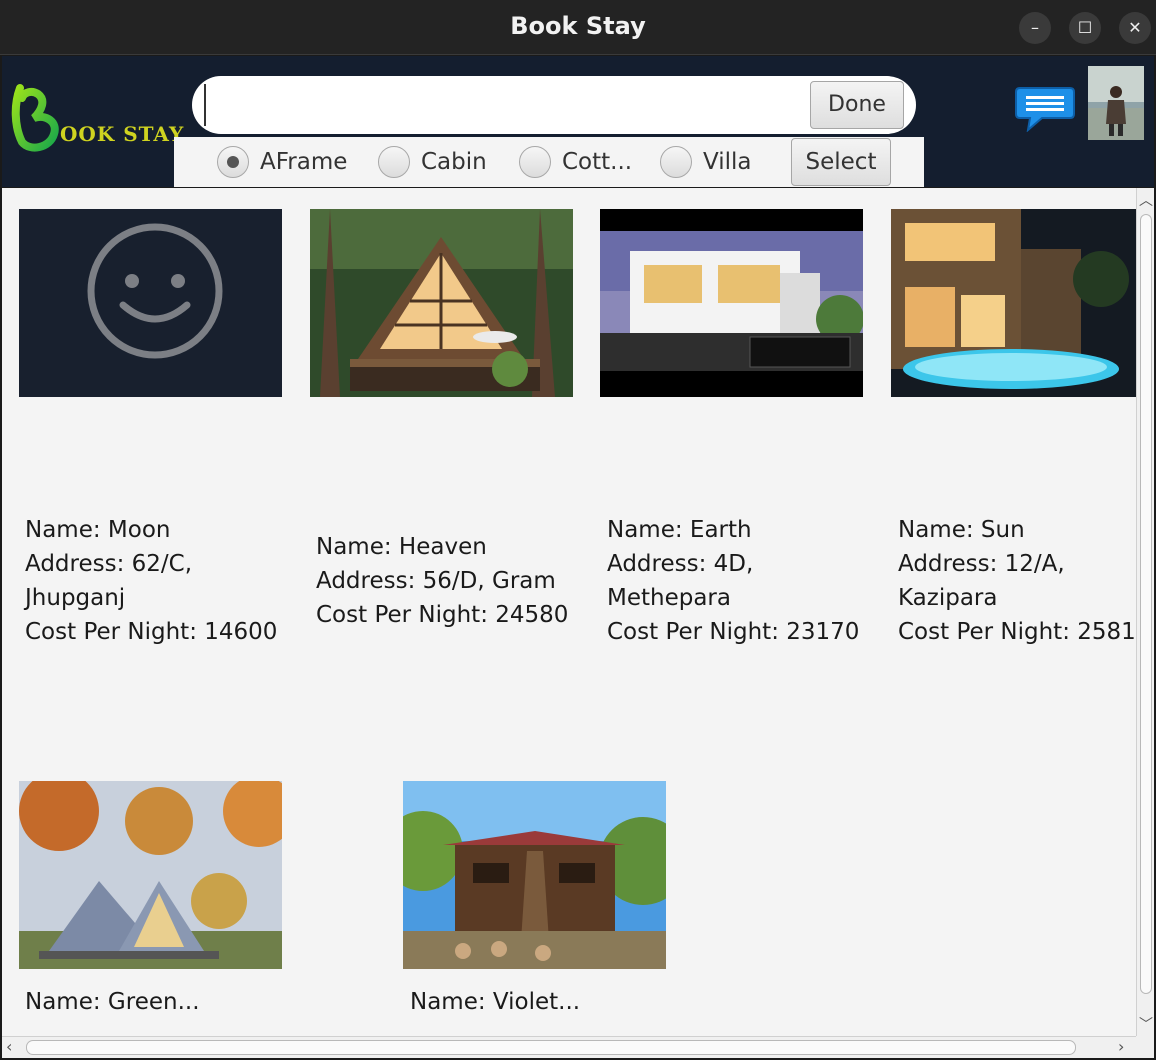 The width and height of the screenshot is (1156, 1060). What do you see at coordinates (961, 530) in the screenshot?
I see `listing-name: Name: Sun` at bounding box center [961, 530].